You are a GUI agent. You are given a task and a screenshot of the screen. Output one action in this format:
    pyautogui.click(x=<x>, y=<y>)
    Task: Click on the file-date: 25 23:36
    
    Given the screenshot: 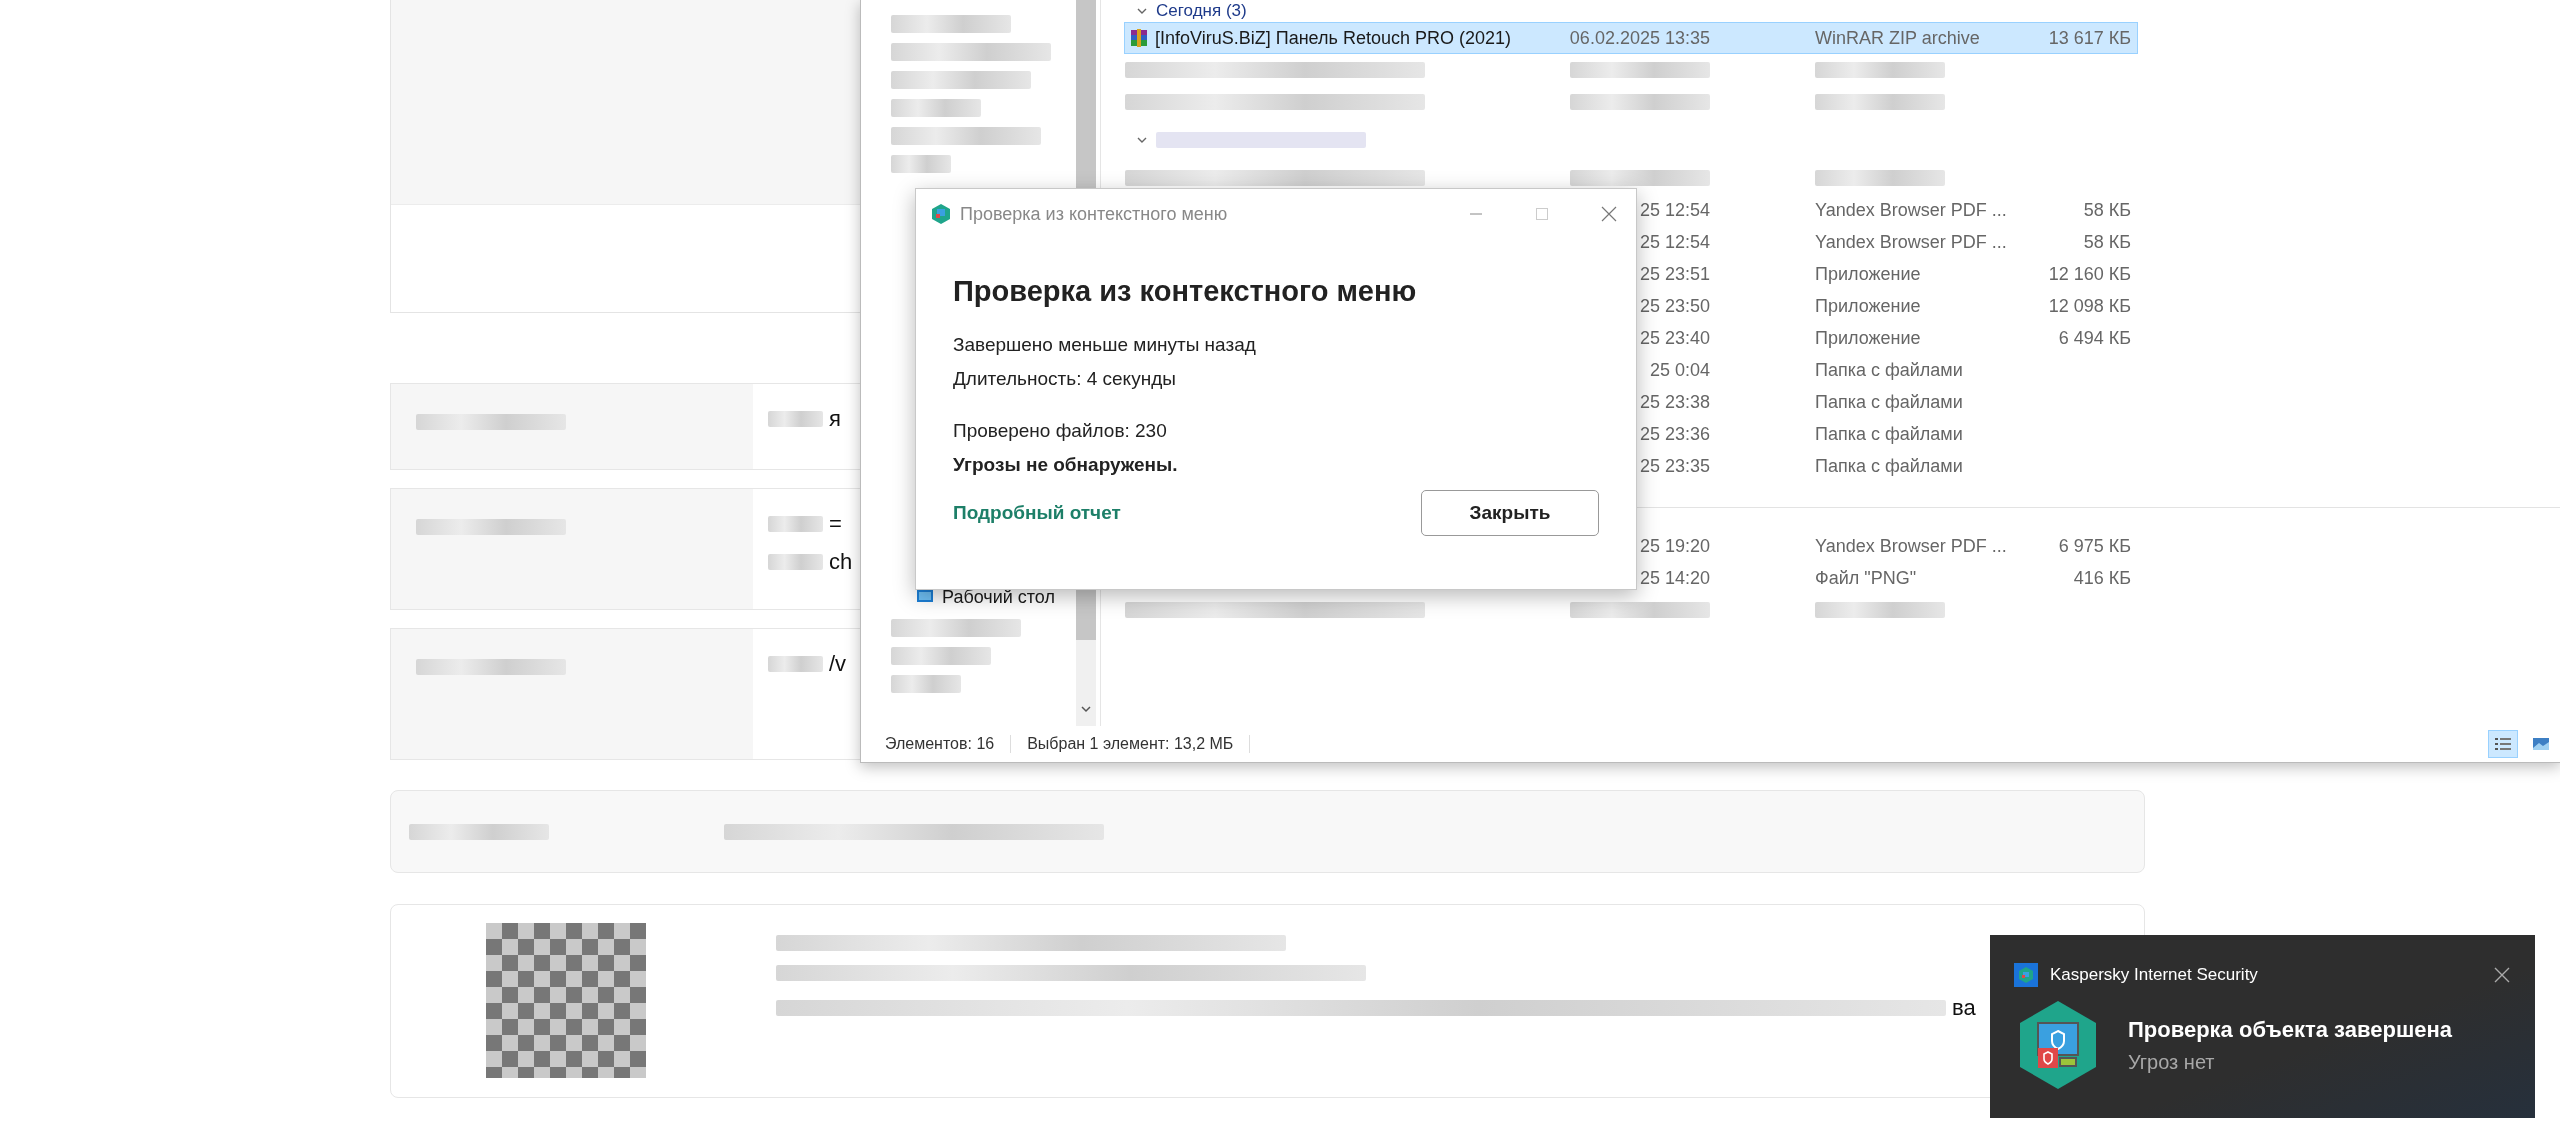 What is the action you would take?
    pyautogui.click(x=1674, y=433)
    